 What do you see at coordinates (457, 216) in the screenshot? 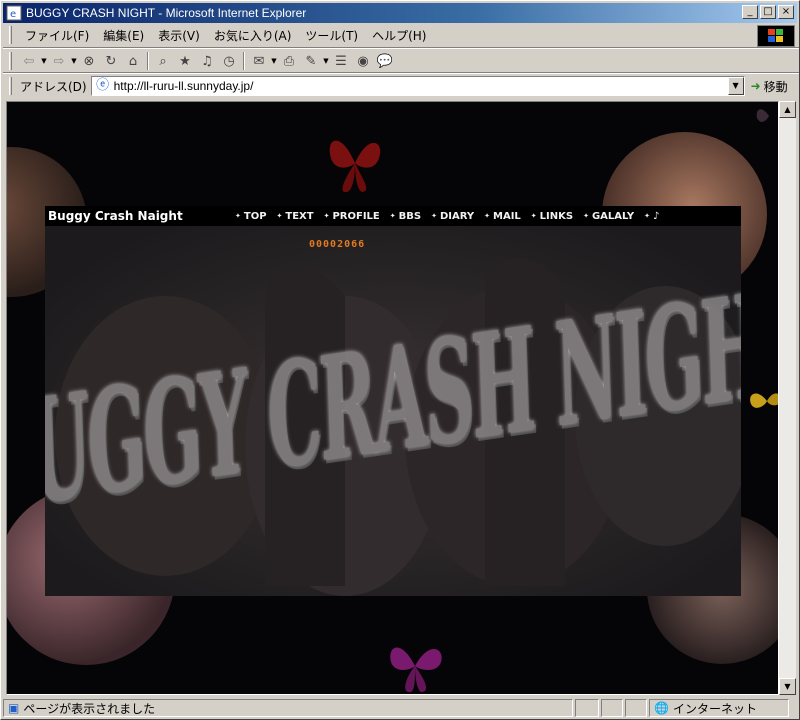
I see `nav-diary-label: DIARY` at bounding box center [457, 216].